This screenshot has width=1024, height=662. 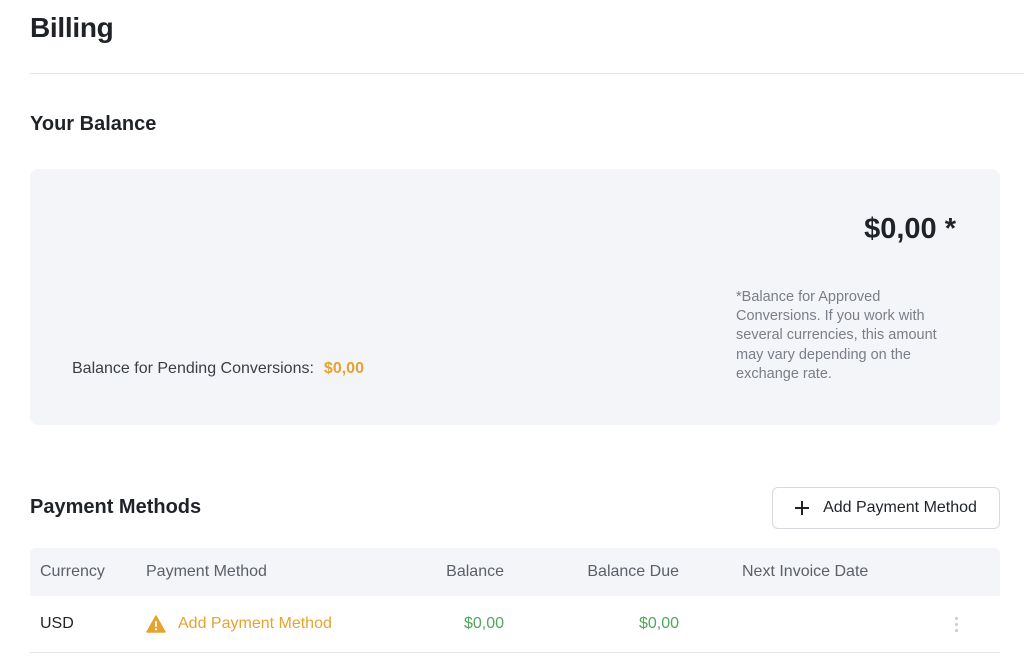 What do you see at coordinates (116, 507) in the screenshot?
I see `payment-methods-heading: Payment Methods` at bounding box center [116, 507].